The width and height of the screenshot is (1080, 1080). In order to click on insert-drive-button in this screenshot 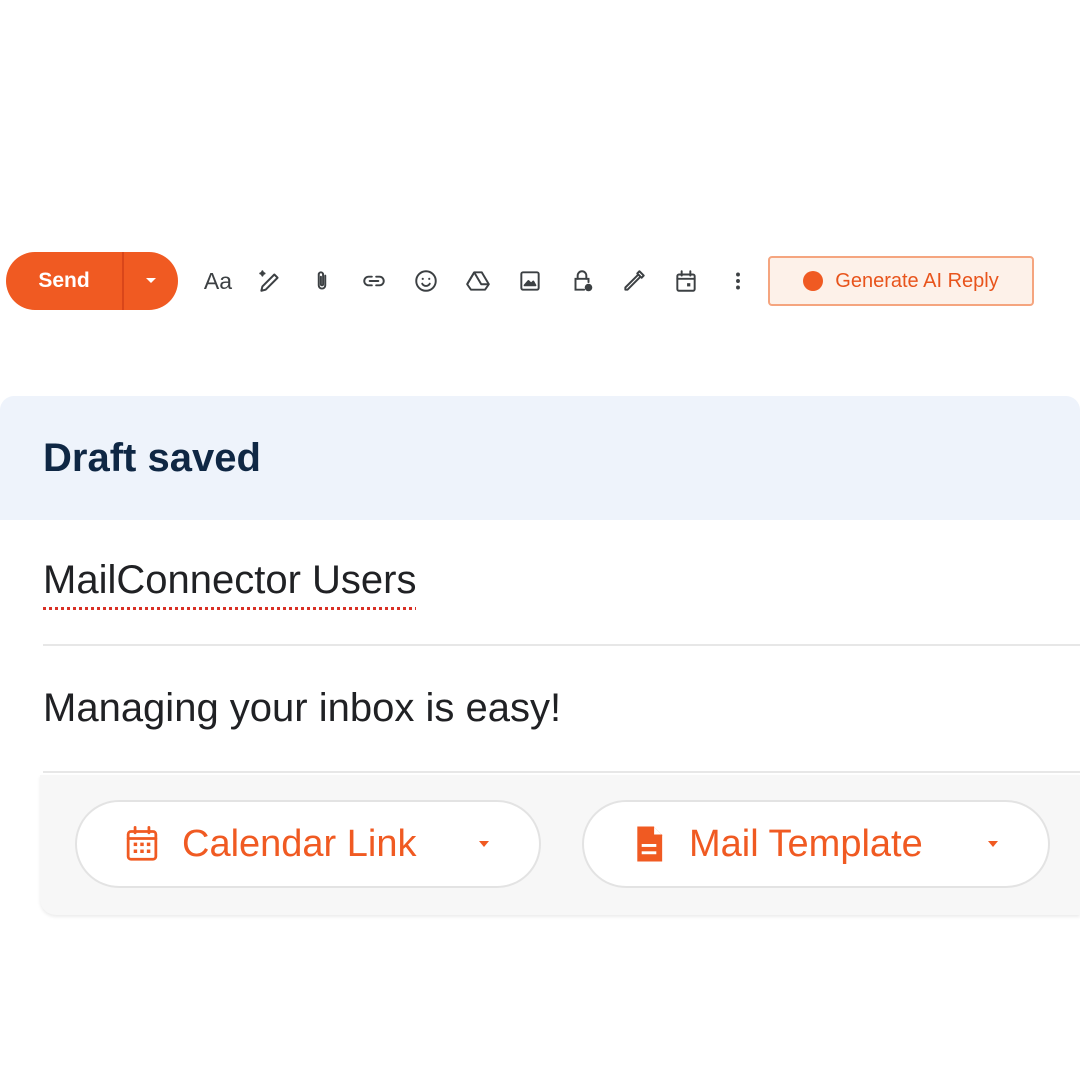, I will do `click(478, 281)`.